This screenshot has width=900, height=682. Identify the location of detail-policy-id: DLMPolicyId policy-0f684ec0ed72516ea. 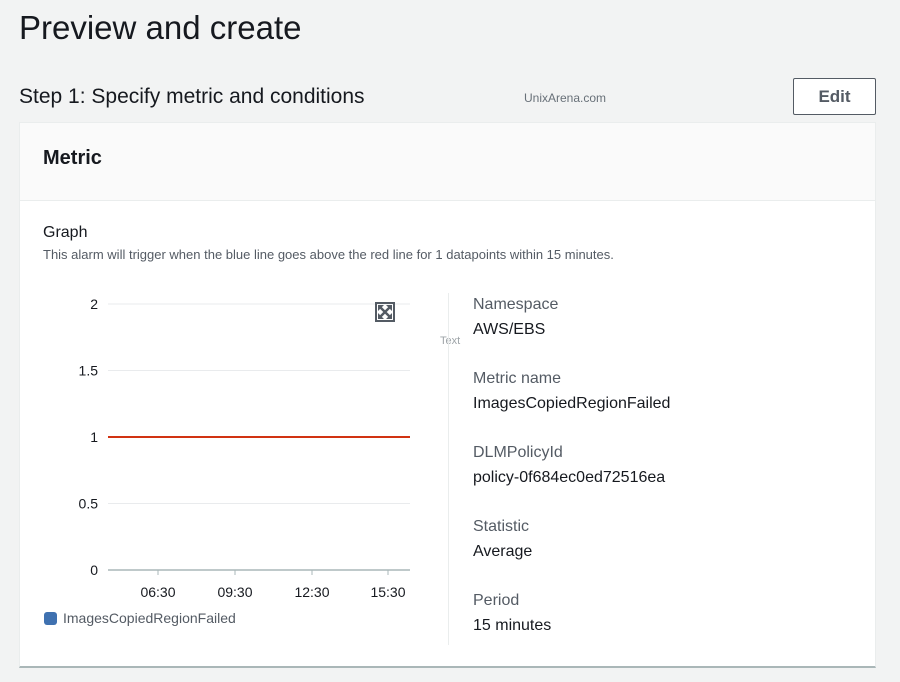
(571, 480).